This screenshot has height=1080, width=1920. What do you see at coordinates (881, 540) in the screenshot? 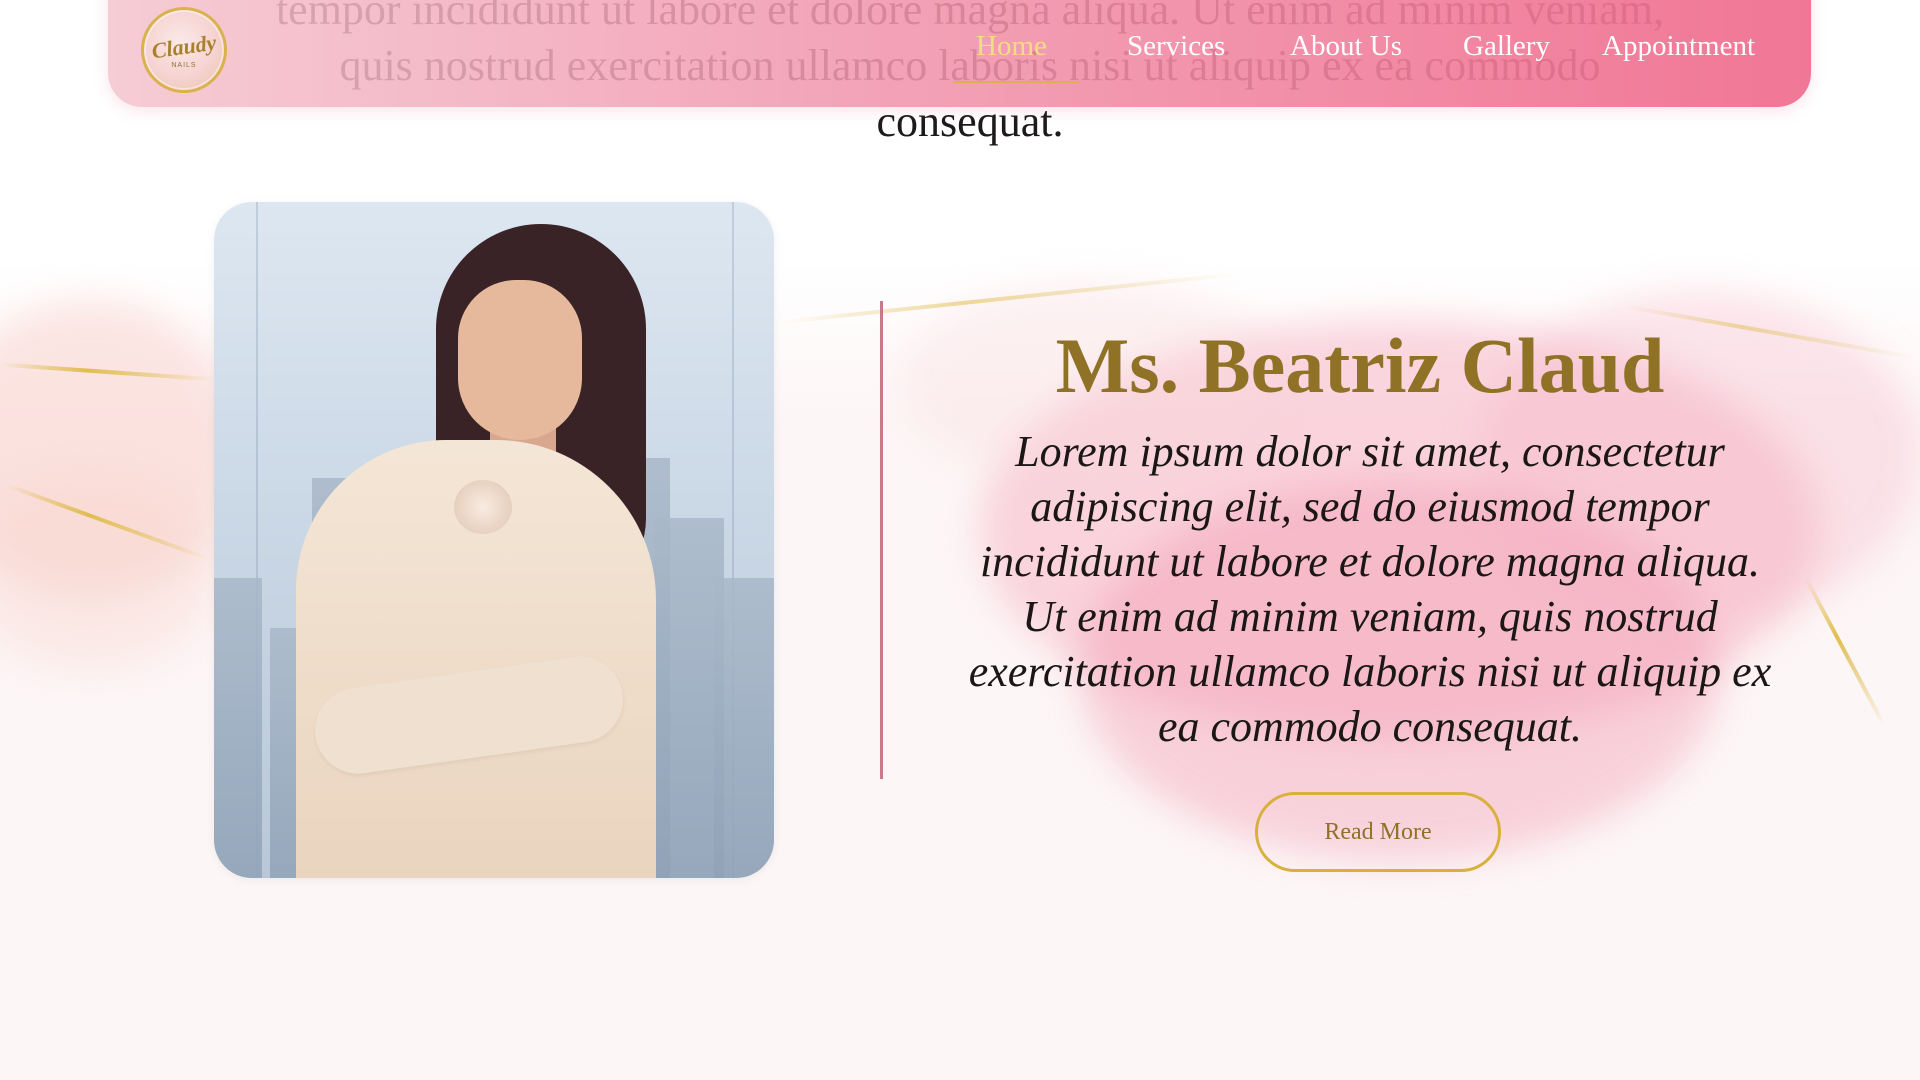
I see `bio-divider` at bounding box center [881, 540].